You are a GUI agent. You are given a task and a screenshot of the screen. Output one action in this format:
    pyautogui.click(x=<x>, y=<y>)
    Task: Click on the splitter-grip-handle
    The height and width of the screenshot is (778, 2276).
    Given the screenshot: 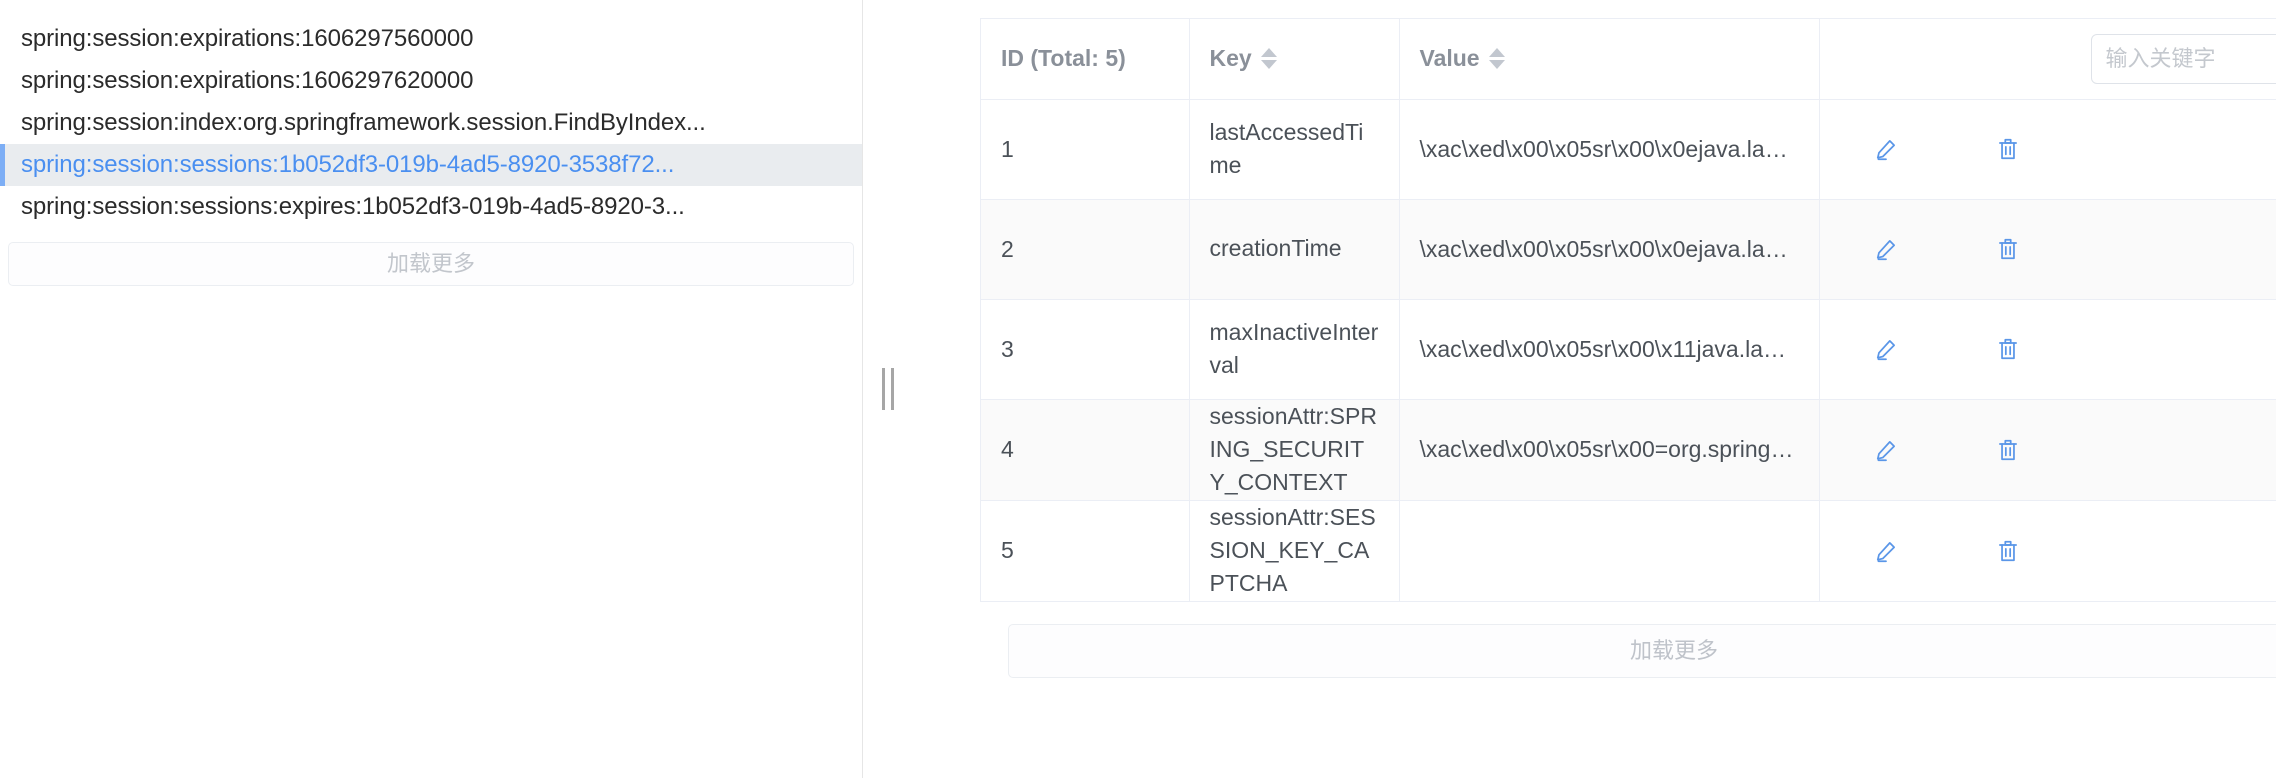 What is the action you would take?
    pyautogui.click(x=888, y=389)
    